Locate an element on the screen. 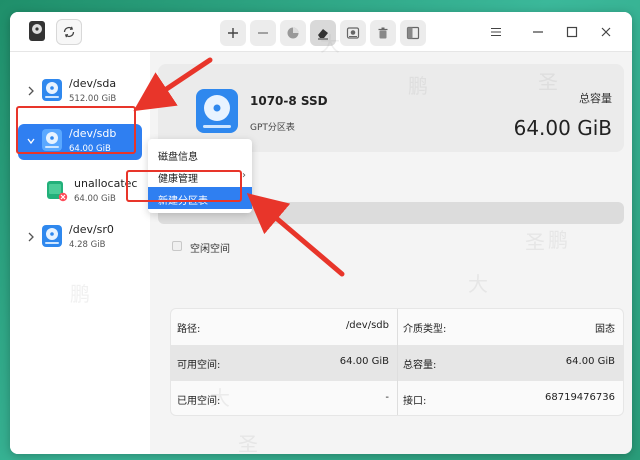 The image size is (640, 460). minimize-button is located at coordinates (538, 32).